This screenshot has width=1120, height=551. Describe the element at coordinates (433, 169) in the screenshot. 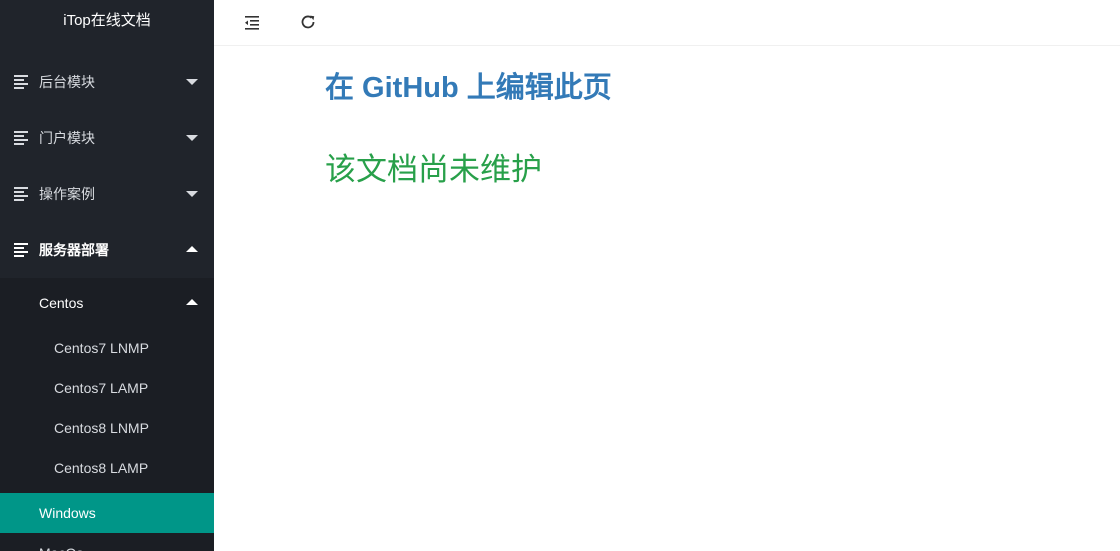

I see `notice-text: 该文档尚未维护` at that location.